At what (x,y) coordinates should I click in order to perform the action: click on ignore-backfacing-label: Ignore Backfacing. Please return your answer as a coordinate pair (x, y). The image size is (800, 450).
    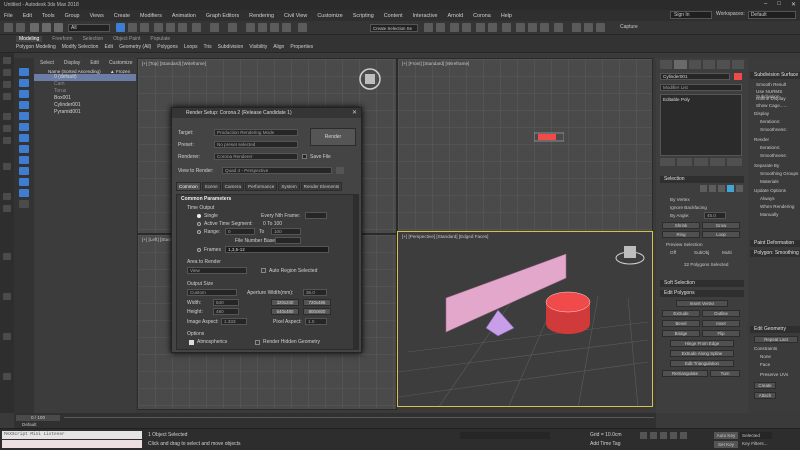
    Looking at the image, I should click on (688, 207).